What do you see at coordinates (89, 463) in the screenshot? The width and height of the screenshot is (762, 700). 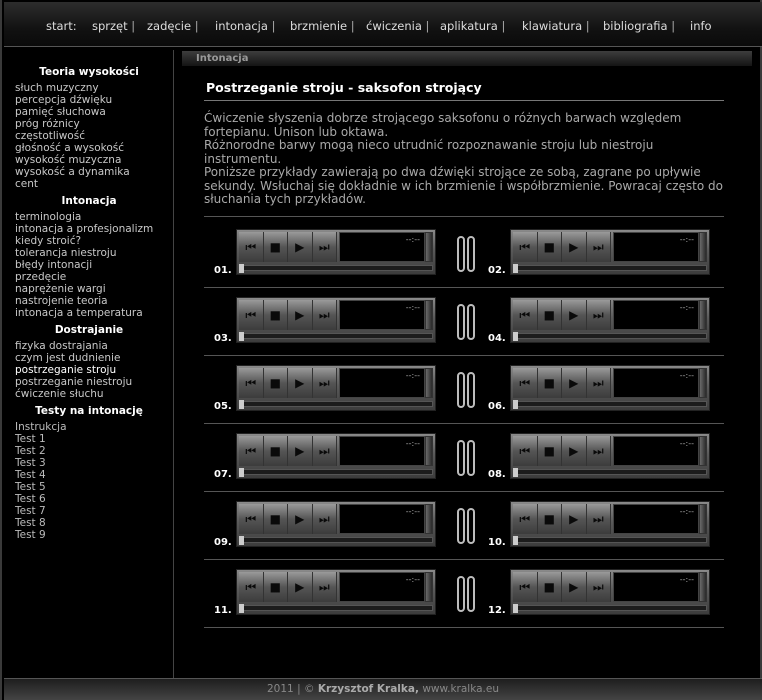 I see `sidebar-link: Test 3` at bounding box center [89, 463].